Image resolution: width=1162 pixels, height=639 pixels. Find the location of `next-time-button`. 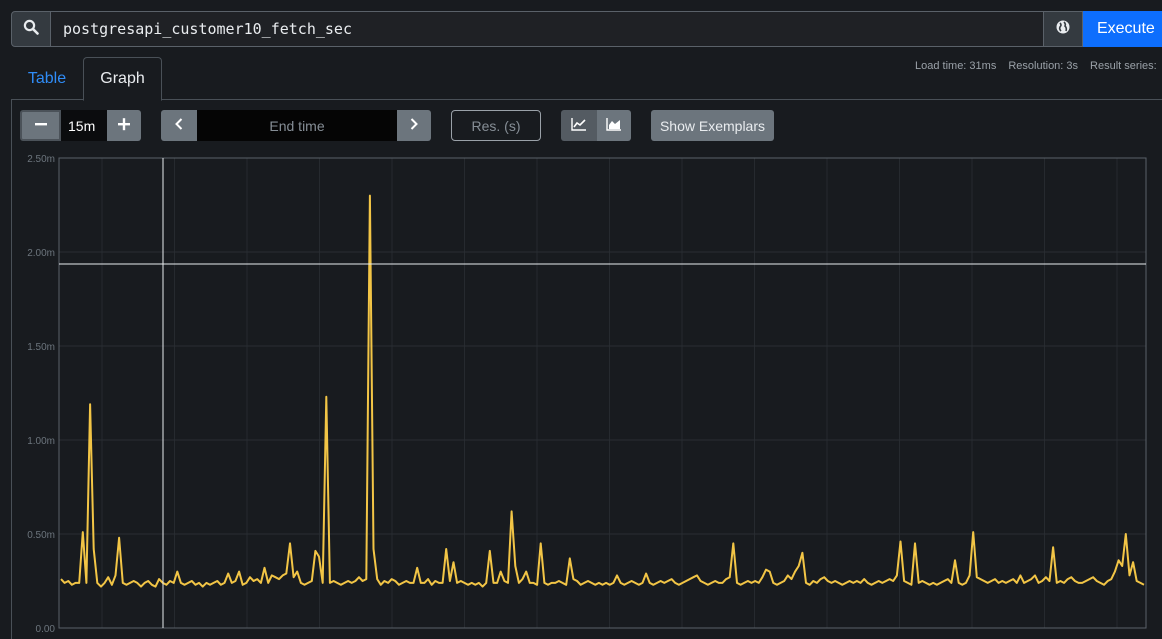

next-time-button is located at coordinates (414, 125).